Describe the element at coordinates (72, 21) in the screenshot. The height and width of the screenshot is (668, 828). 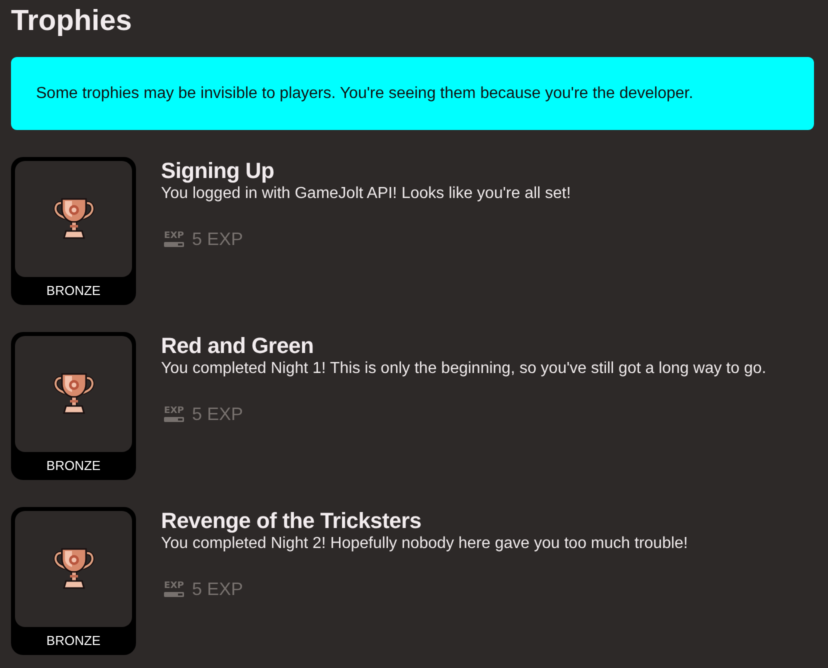
I see `page-title: Trophies` at that location.